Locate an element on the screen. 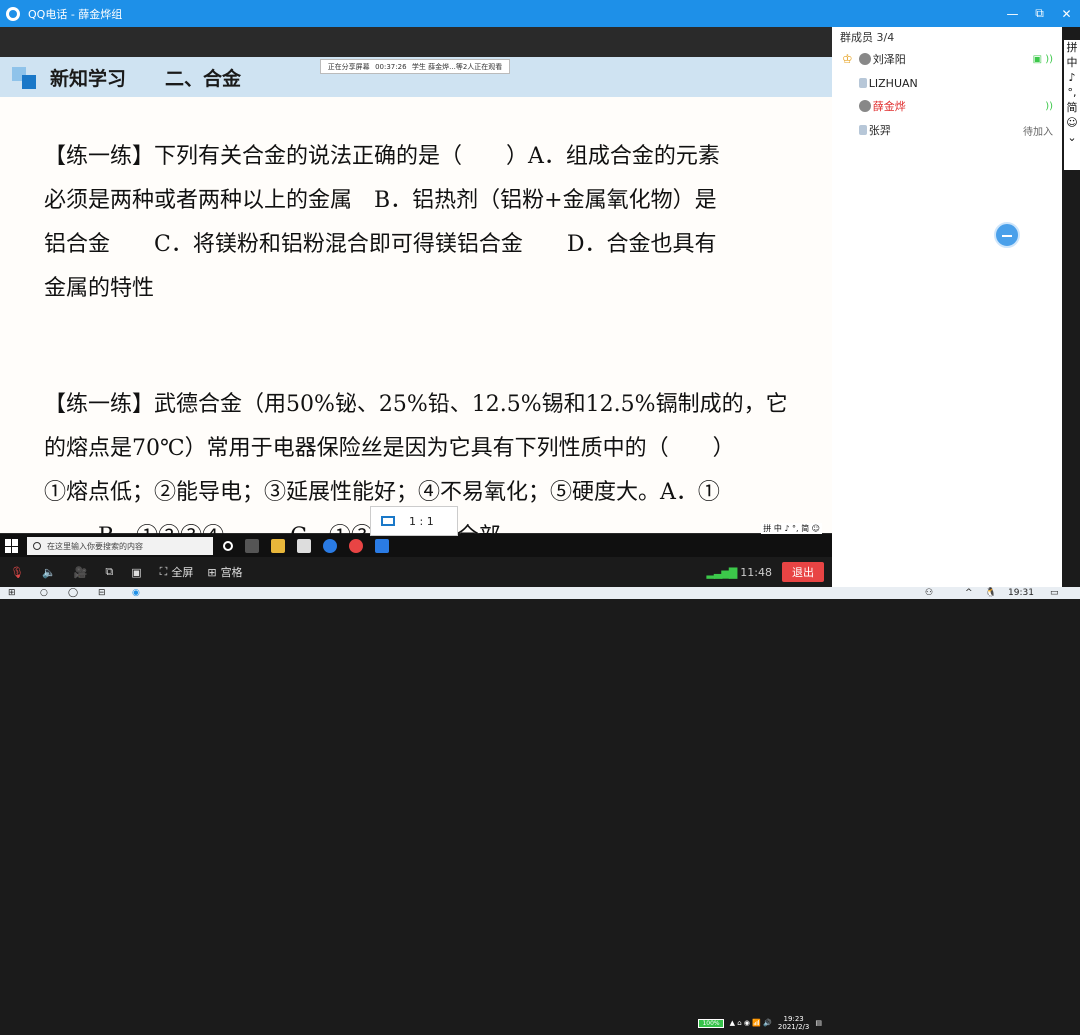 Image resolution: width=1080 pixels, height=1035 pixels. member-count: 群成员 3/4 is located at coordinates (867, 37).